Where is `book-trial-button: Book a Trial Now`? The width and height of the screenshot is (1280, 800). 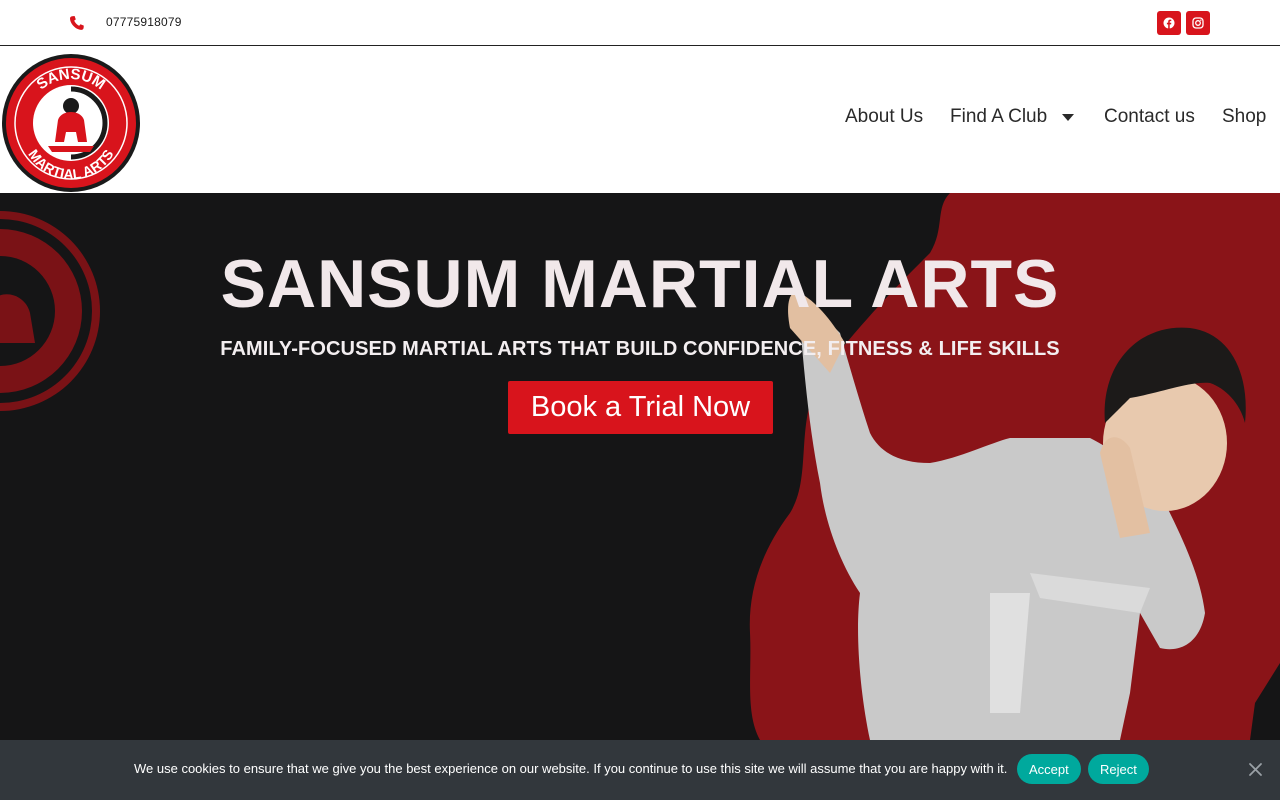
book-trial-button: Book a Trial Now is located at coordinates (640, 407).